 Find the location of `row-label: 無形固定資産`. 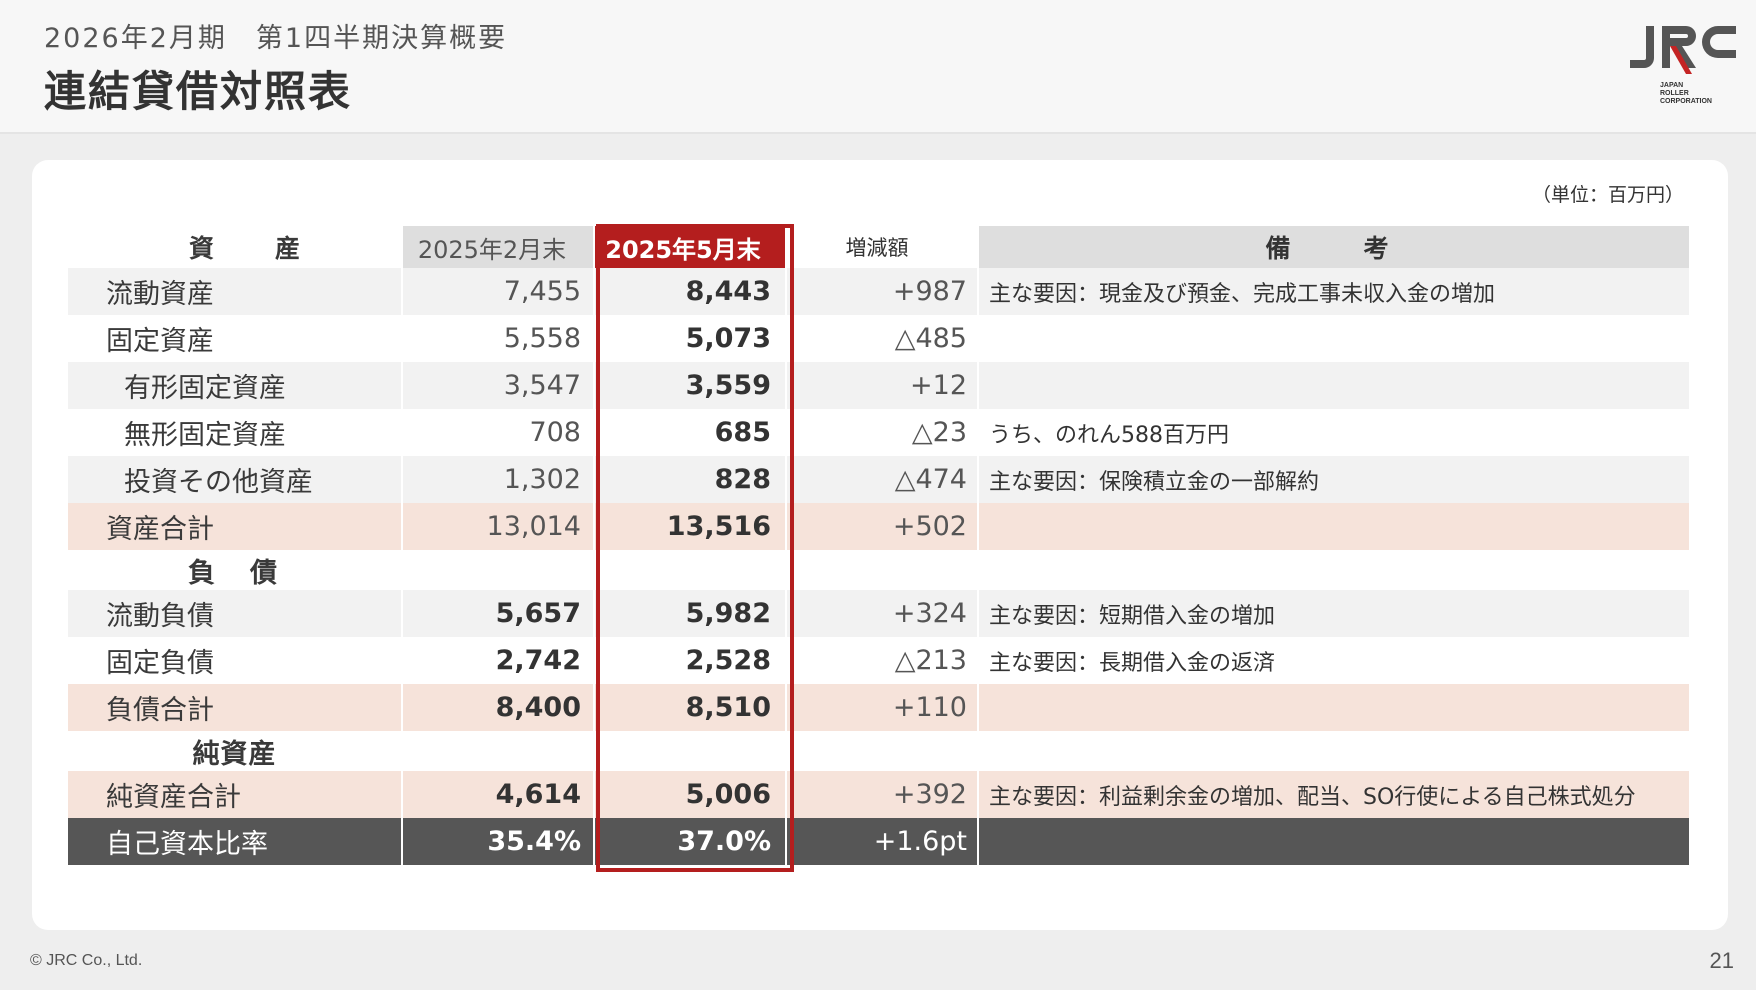

row-label: 無形固定資産 is located at coordinates (235, 432).